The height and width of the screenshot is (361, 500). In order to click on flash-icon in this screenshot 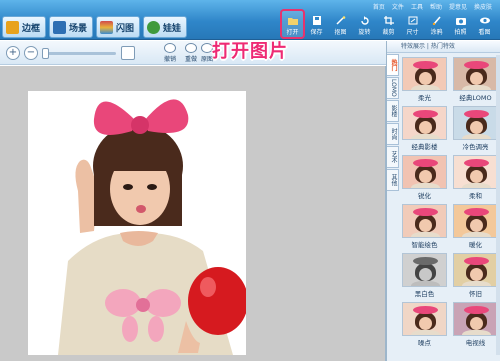, I will do `click(107, 27)`.